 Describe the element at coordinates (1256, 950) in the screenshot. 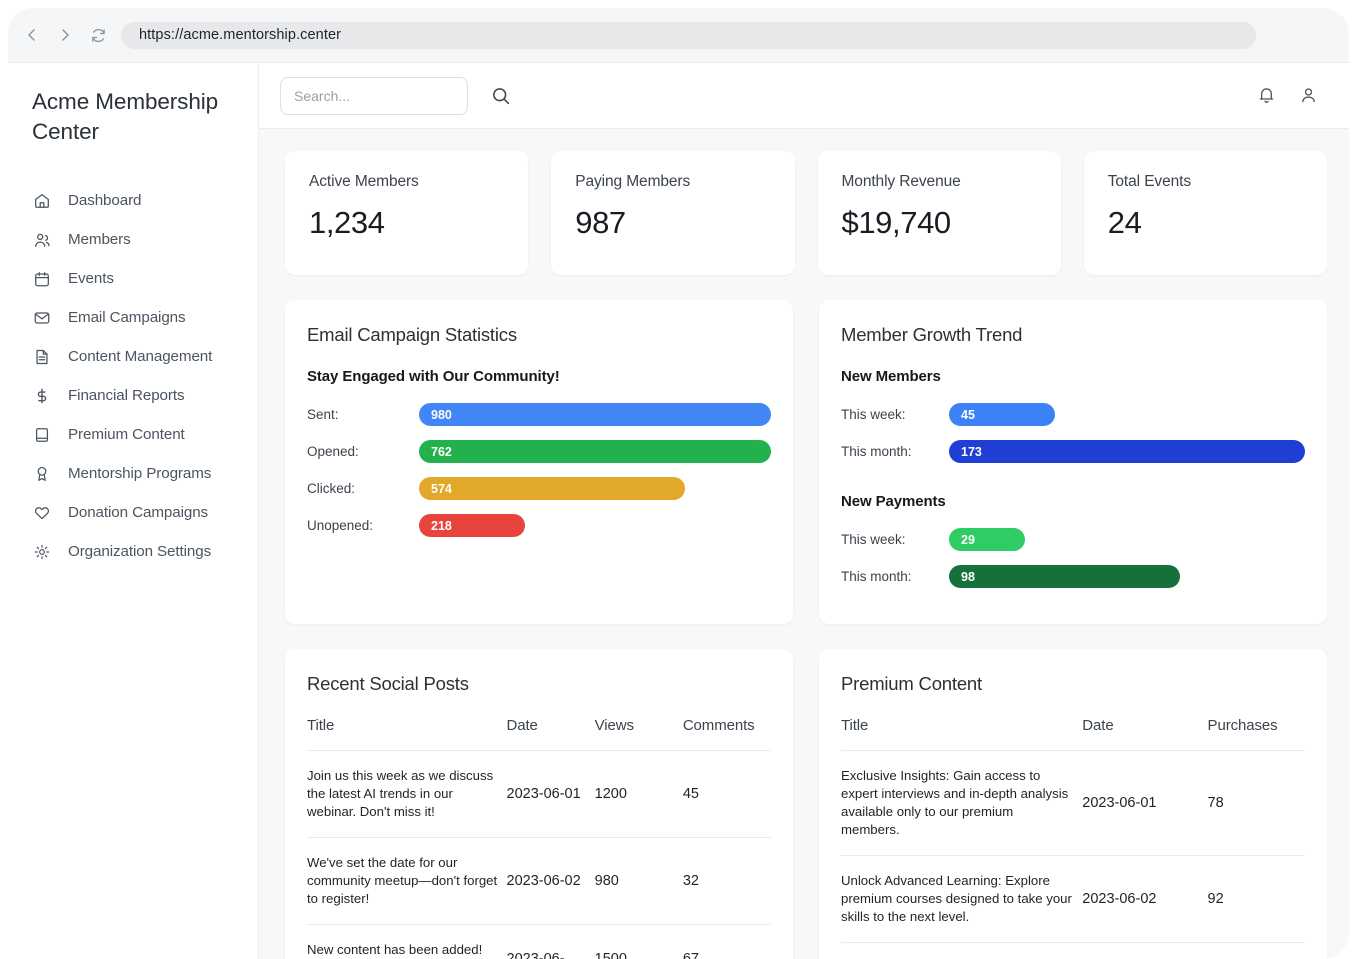

I see `content-purchases: 105` at that location.